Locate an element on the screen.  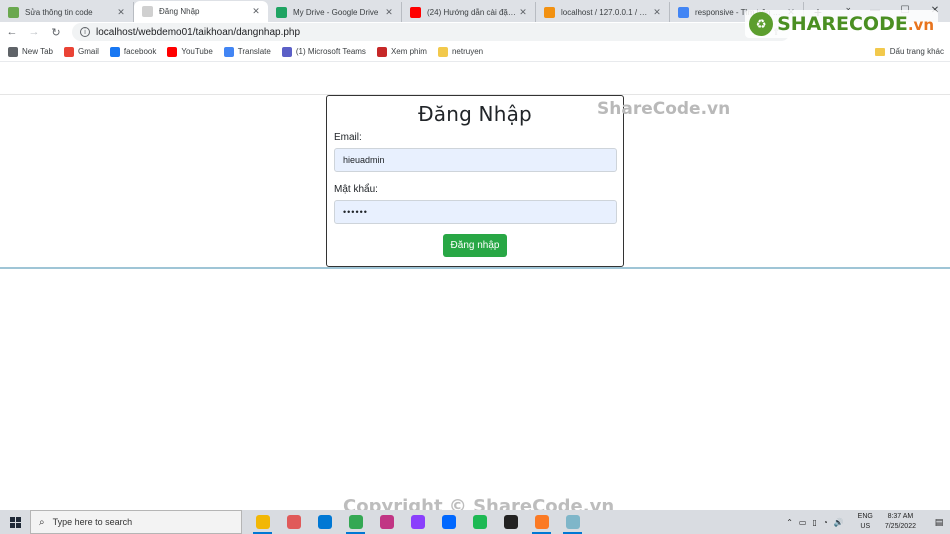
phpmyadmin-icon is located at coordinates (549, 12).